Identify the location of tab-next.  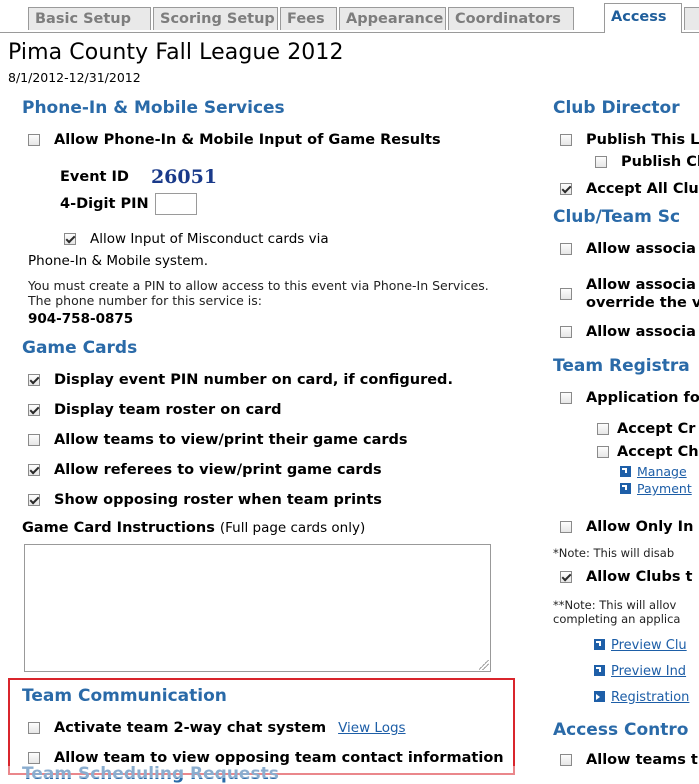
(691, 18).